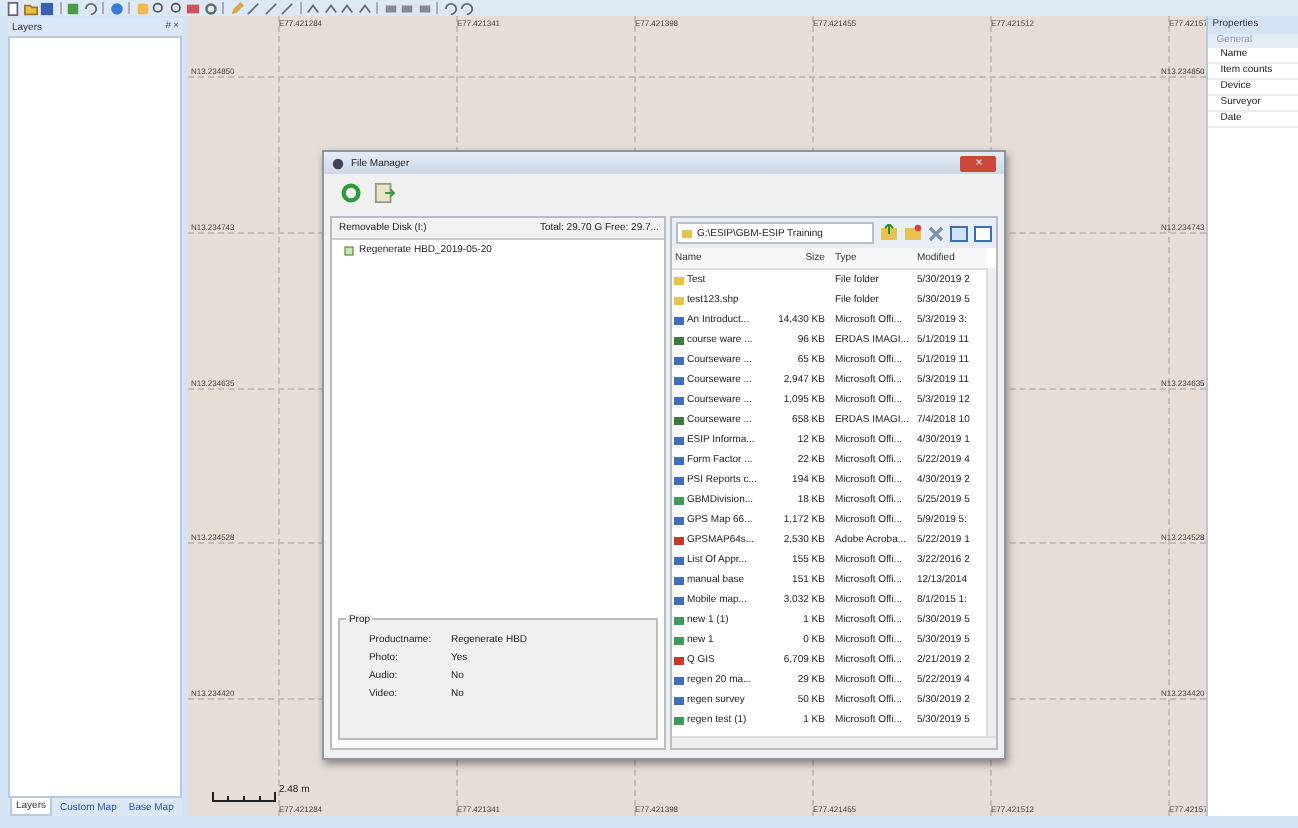 The width and height of the screenshot is (1298, 828). I want to click on folder-up-icon, so click(889, 233).